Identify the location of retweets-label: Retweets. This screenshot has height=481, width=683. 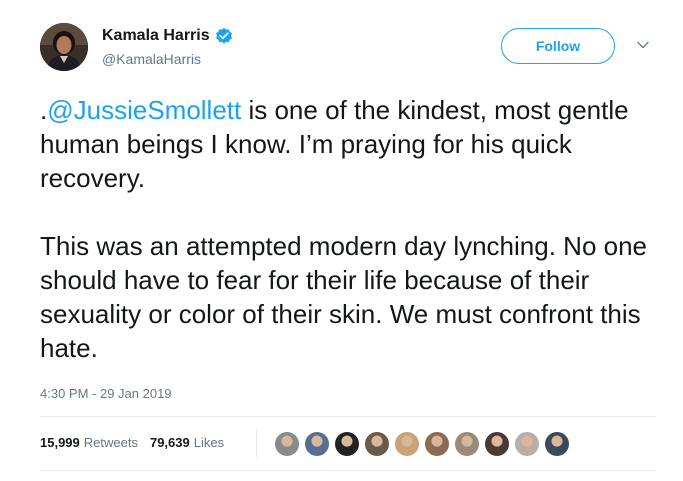
(110, 442).